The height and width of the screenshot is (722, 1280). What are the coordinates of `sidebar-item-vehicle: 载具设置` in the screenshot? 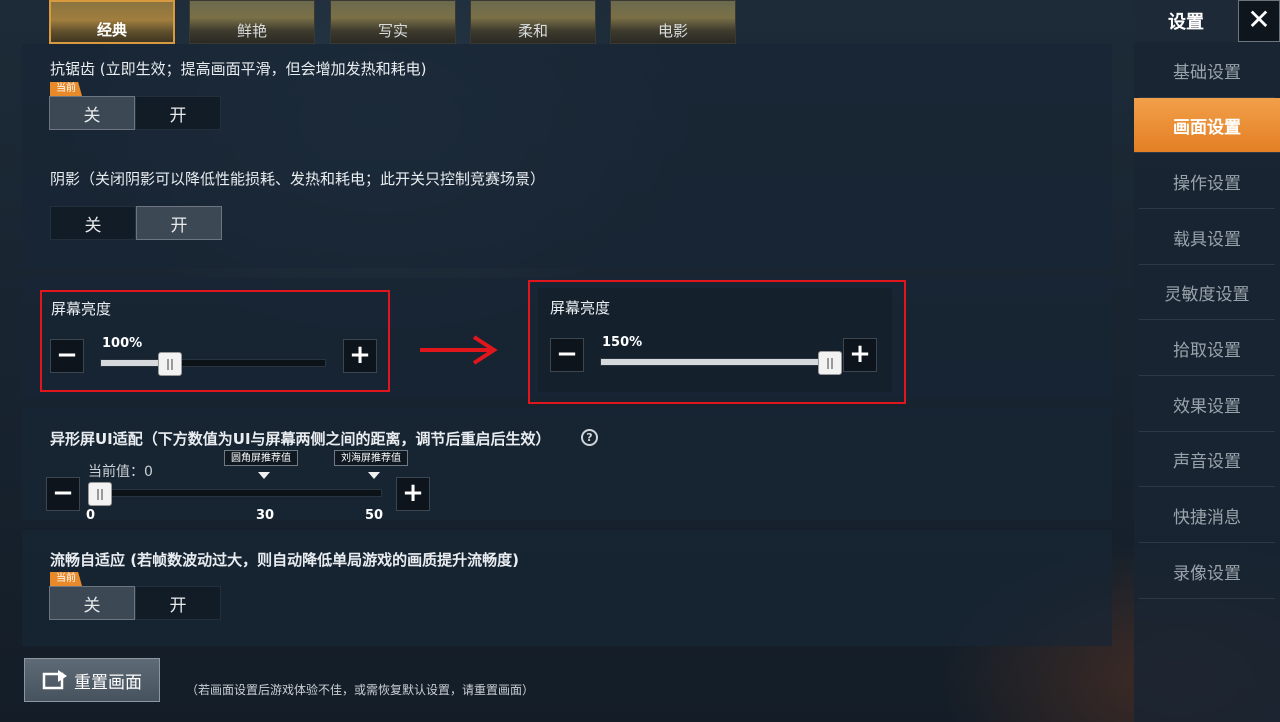 It's located at (1207, 237).